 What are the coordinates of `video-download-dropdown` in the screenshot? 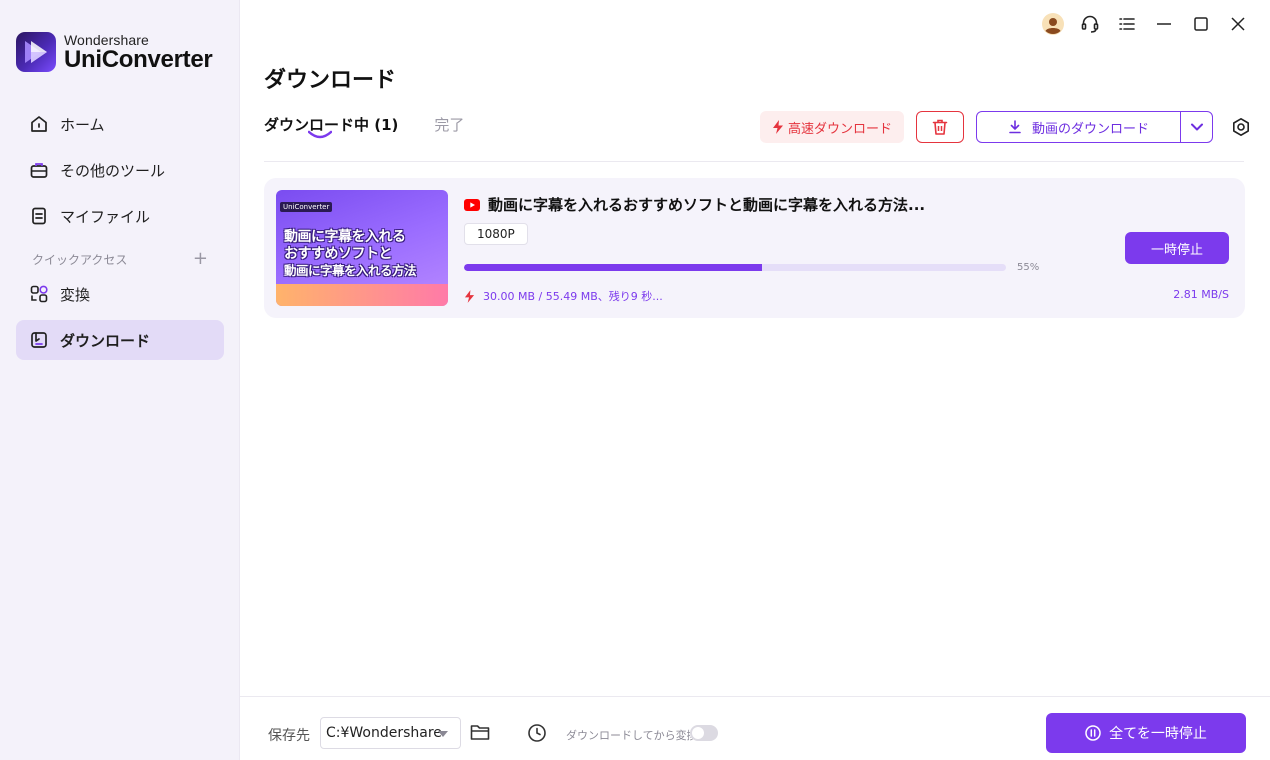 It's located at (1196, 127).